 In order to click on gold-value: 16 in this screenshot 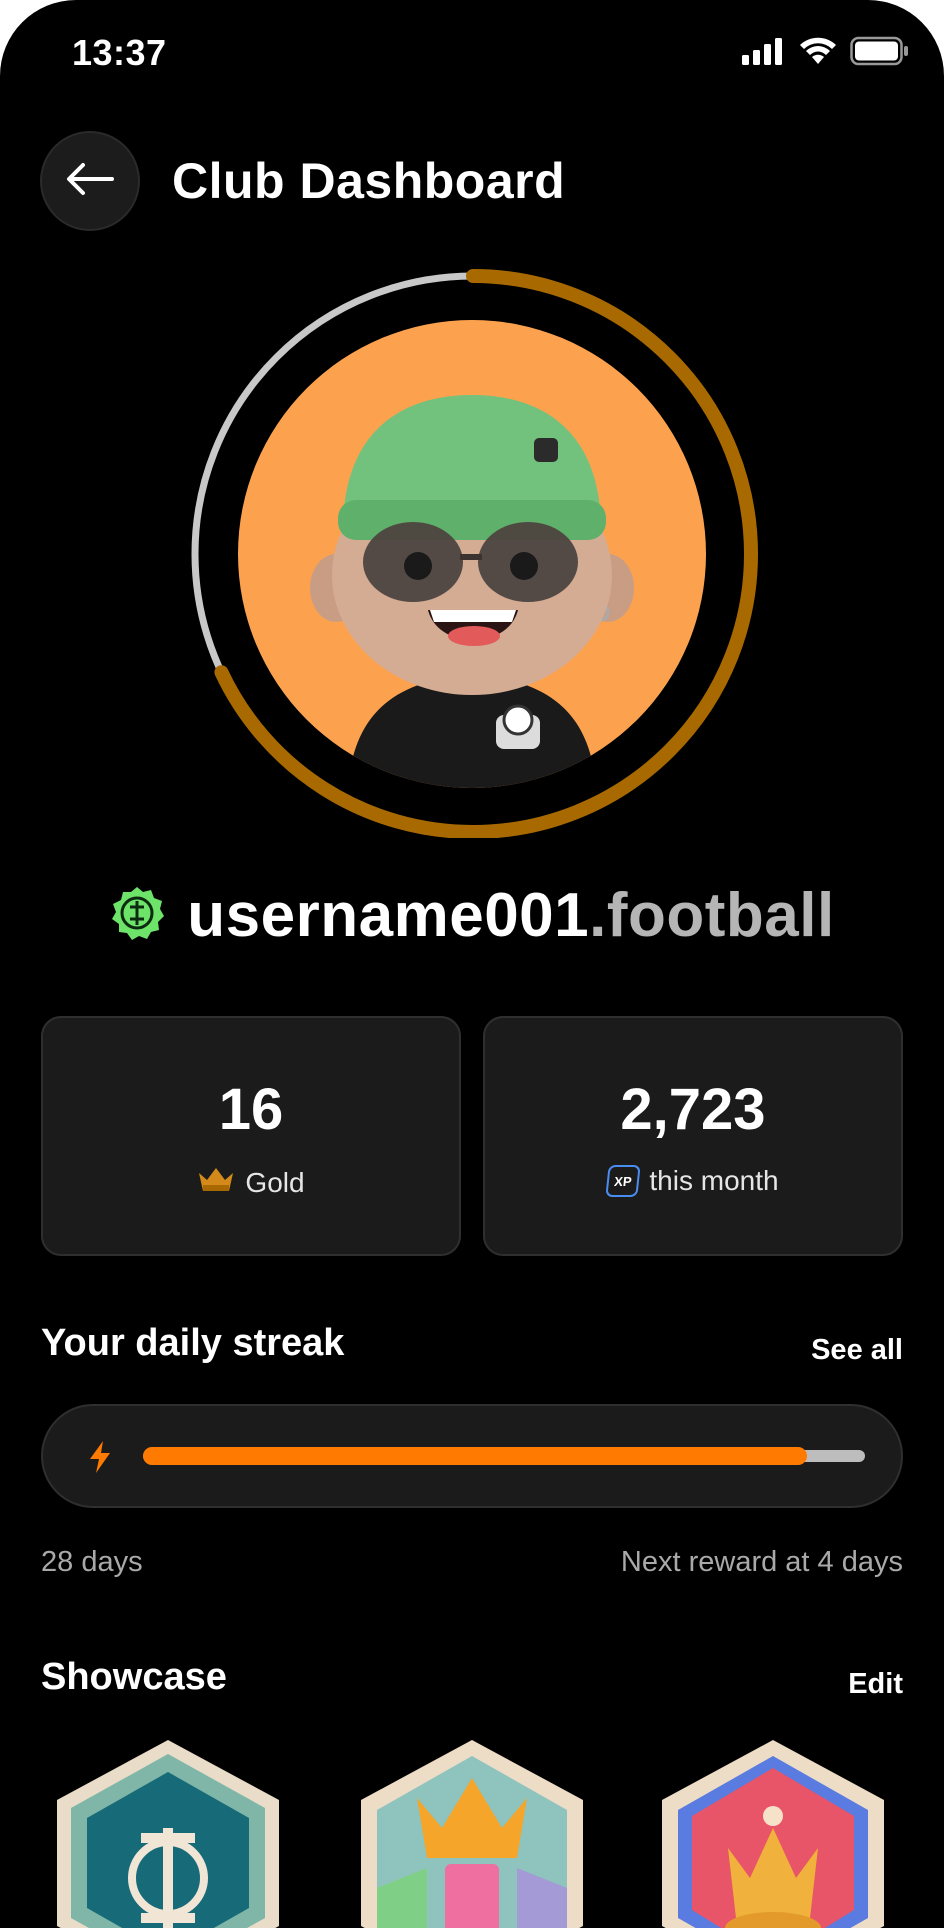, I will do `click(251, 1109)`.